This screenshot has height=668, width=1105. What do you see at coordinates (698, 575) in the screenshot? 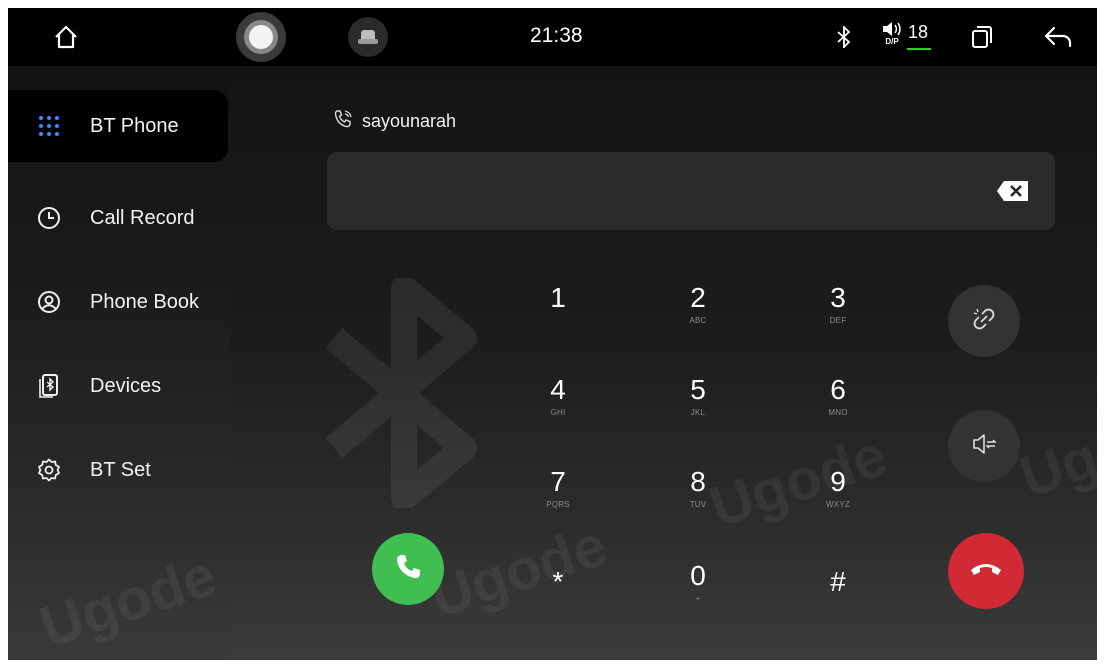
I see `key-digit: 0` at bounding box center [698, 575].